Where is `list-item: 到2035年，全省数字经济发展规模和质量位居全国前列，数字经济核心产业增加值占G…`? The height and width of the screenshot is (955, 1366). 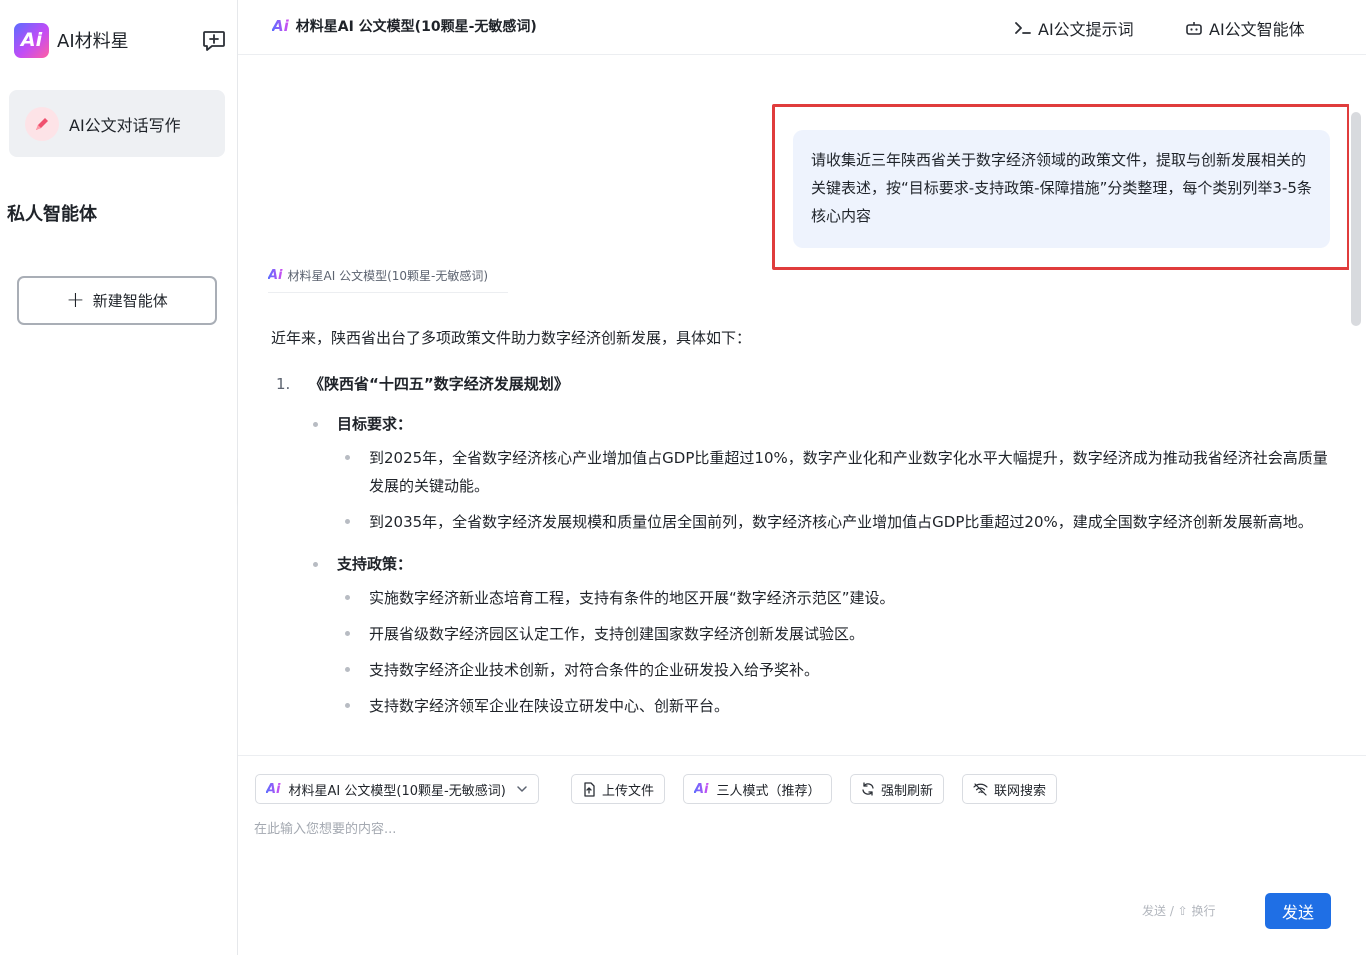
list-item: 到2035年，全省数字经济发展规模和质量位居全国前列，数字经济核心产业增加值占G… is located at coordinates (801, 522).